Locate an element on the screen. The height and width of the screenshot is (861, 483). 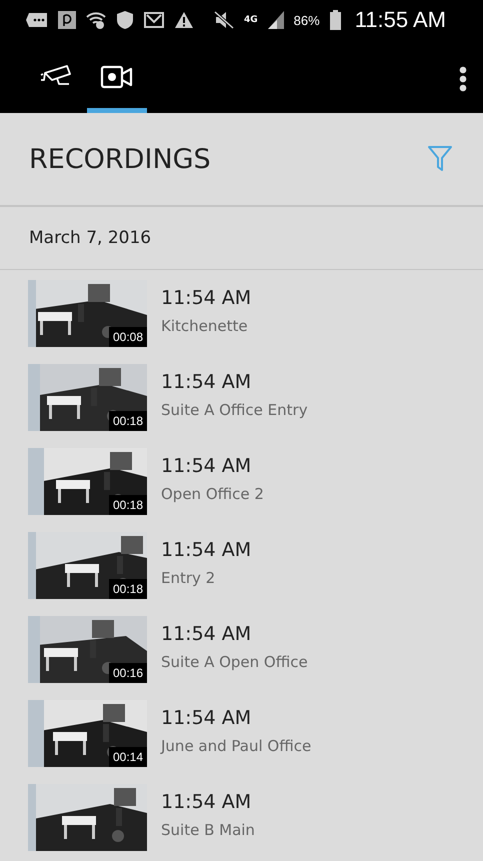
app-icon is located at coordinates (67, 20).